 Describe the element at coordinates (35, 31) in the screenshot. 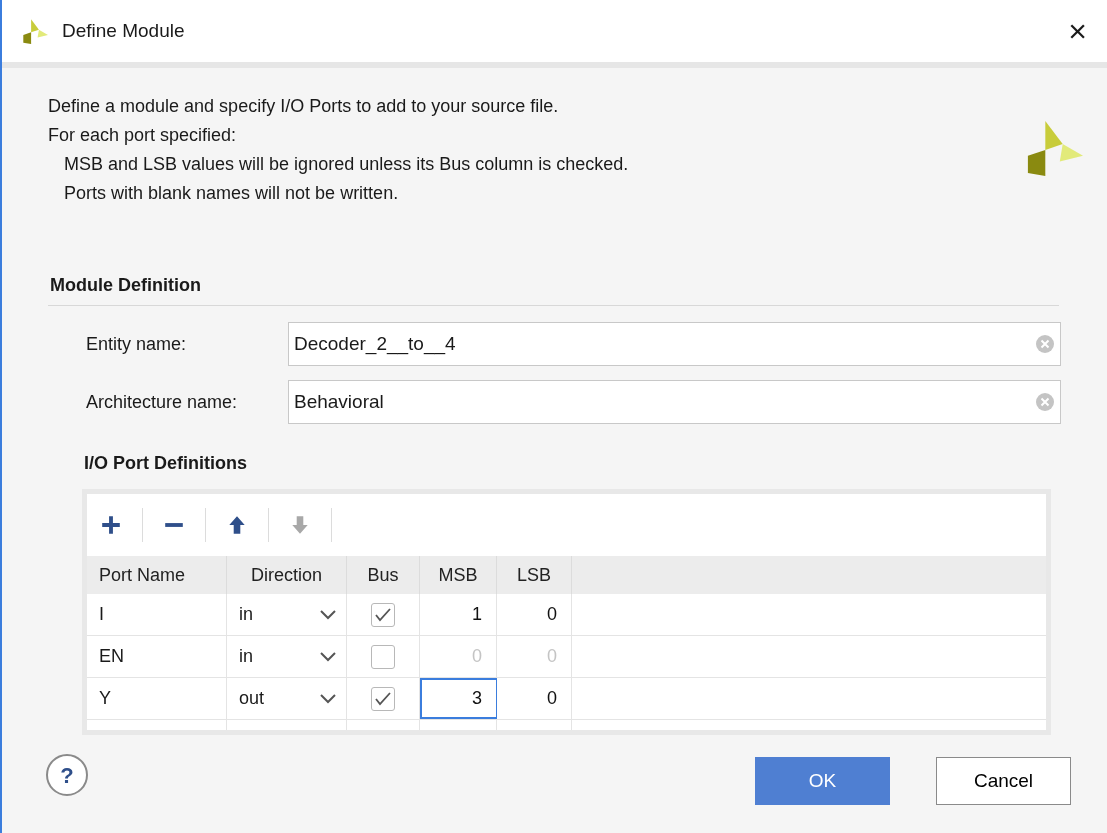

I see `app-logo-icon` at that location.